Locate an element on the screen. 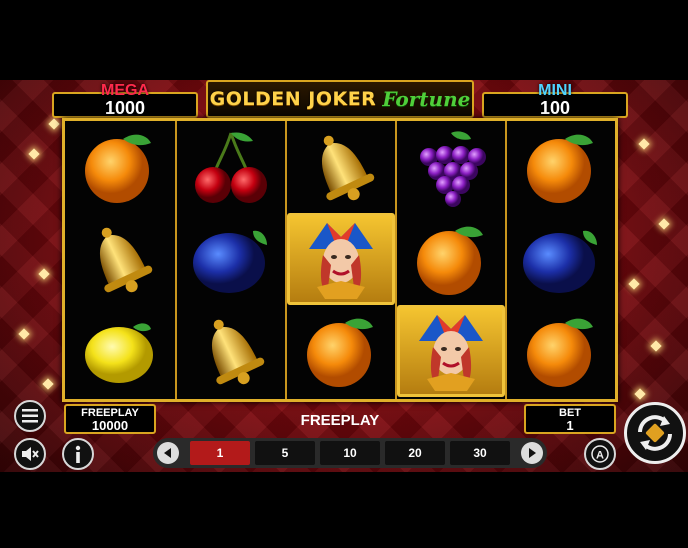 Image resolution: width=688 pixels, height=548 pixels. mega-jackpot: MEGA 1000 is located at coordinates (125, 100).